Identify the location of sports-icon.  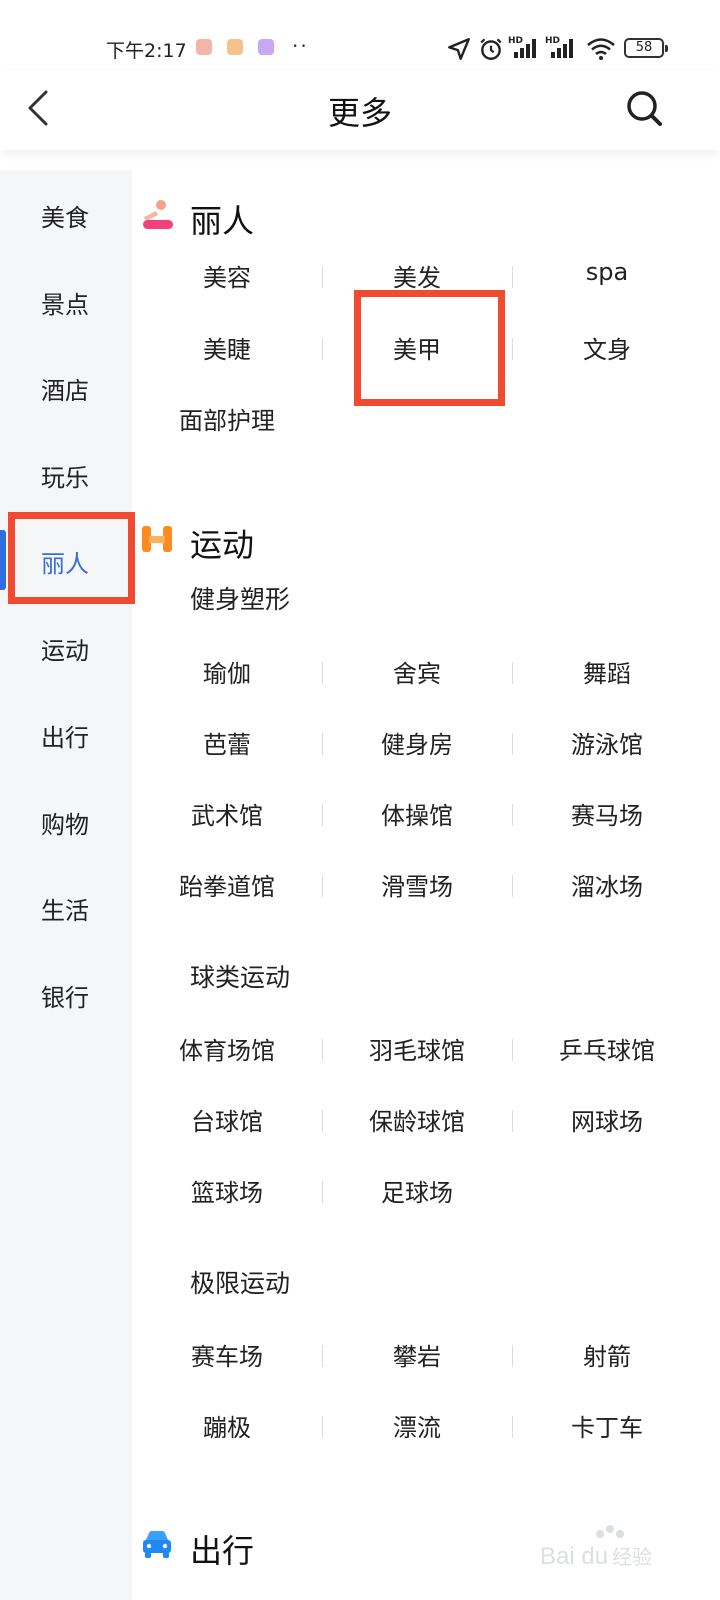
(157, 539).